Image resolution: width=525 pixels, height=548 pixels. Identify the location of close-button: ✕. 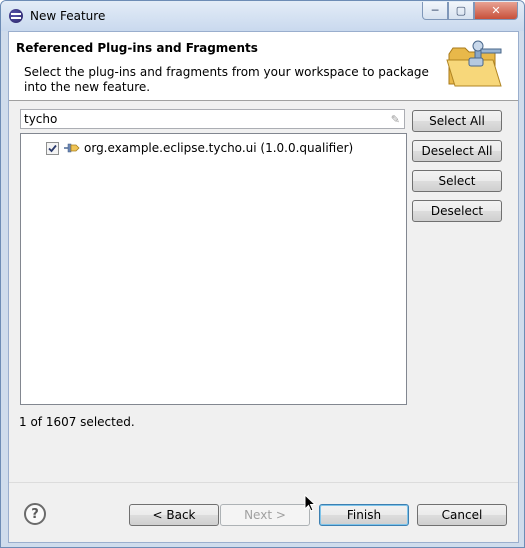
(496, 11).